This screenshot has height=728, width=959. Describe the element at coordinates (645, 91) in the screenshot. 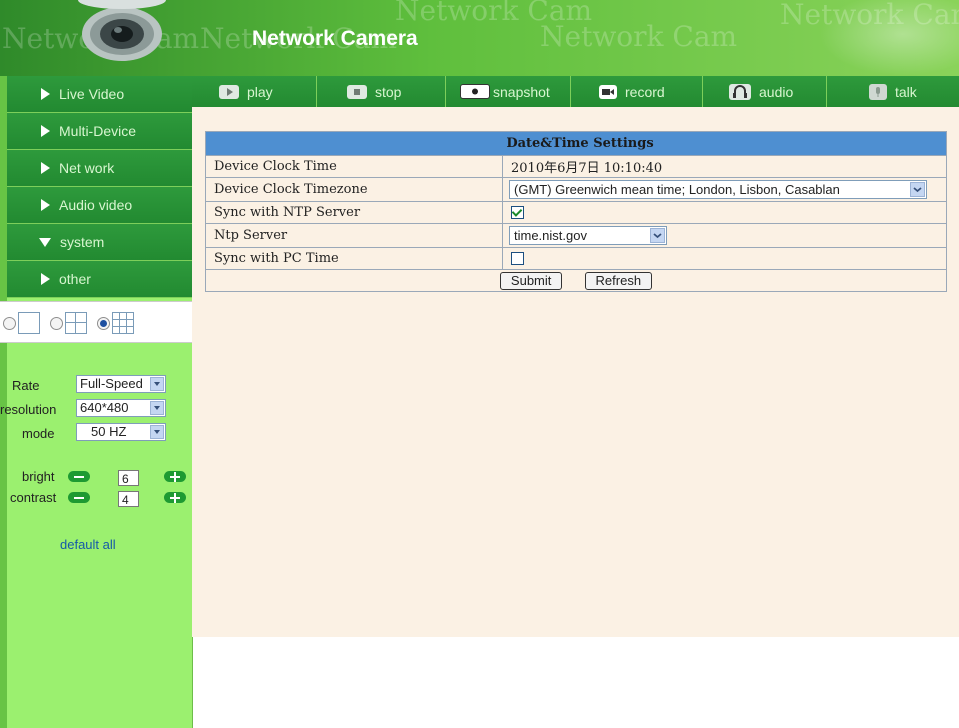

I see `record-label: record` at that location.